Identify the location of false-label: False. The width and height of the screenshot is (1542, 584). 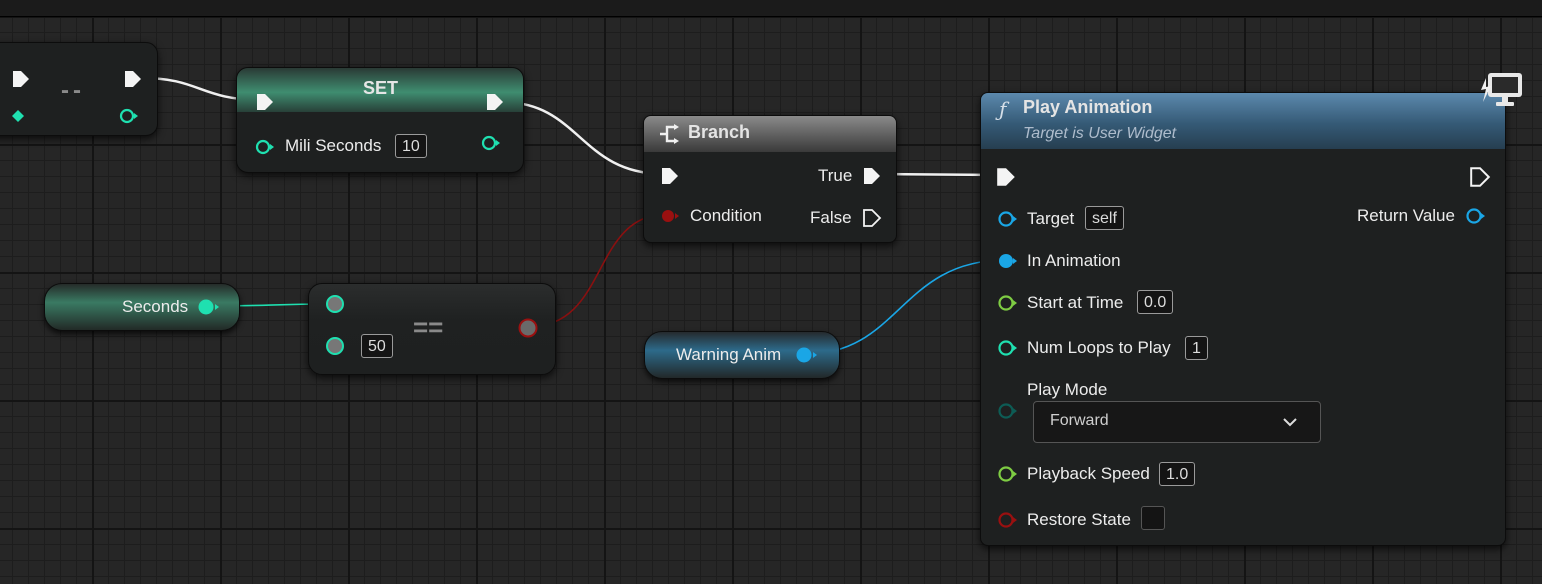
(831, 217).